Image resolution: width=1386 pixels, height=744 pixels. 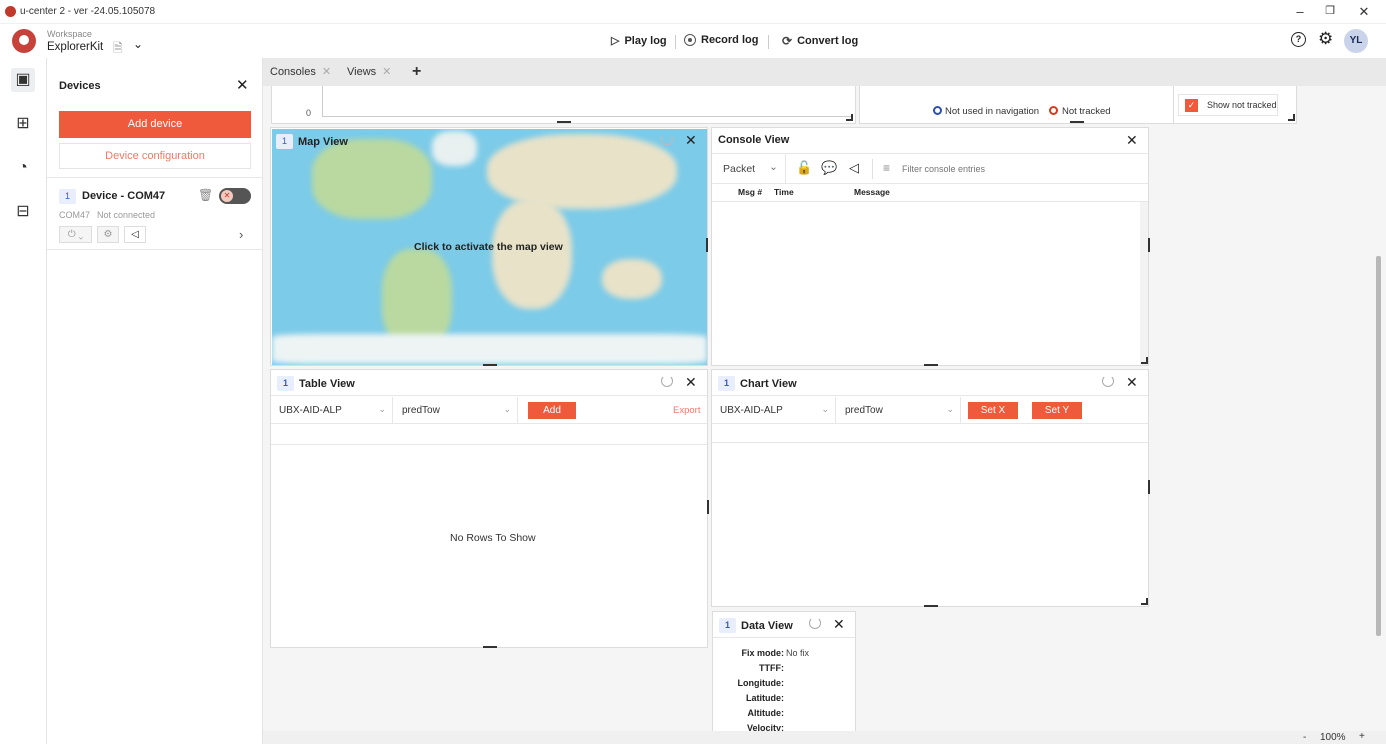 I want to click on add-field-button: Add, so click(x=552, y=410).